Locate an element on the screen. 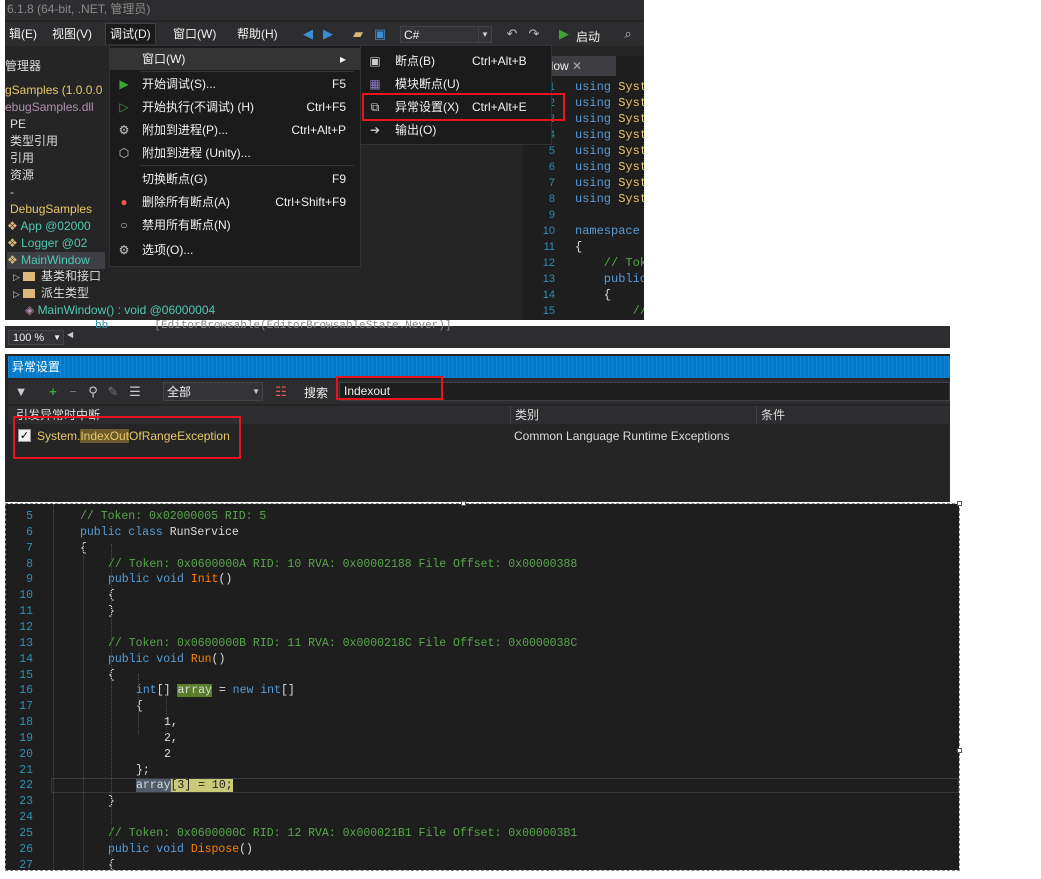 Image resolution: width=1041 pixels, height=879 pixels. code-line: 22 array[3] = 10; is located at coordinates (482, 786).